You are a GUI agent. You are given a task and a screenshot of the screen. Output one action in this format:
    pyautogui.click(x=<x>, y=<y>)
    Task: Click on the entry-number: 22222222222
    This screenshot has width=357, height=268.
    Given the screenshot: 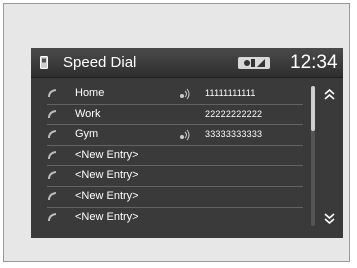 What is the action you would take?
    pyautogui.click(x=234, y=113)
    